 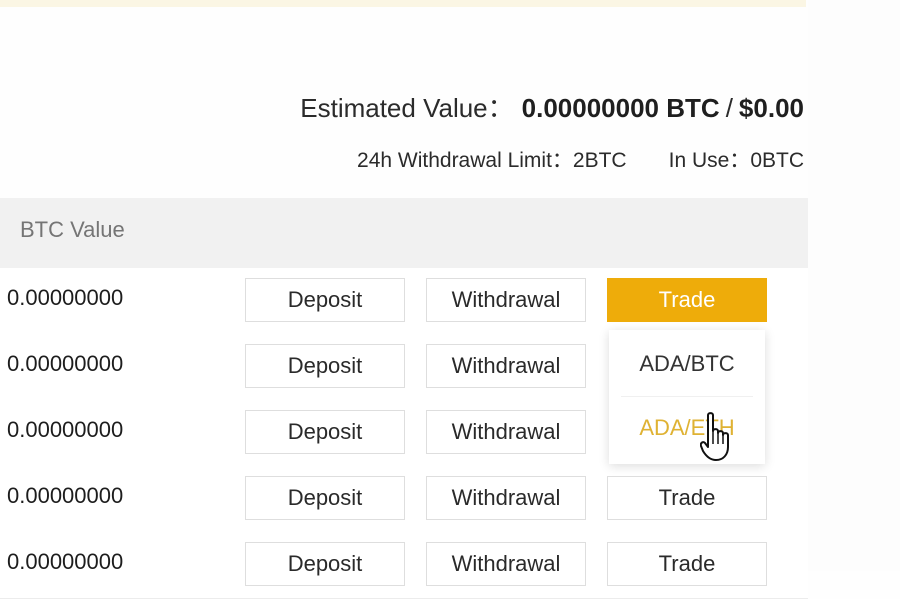 What do you see at coordinates (709, 160) in the screenshot?
I see `in-use-label: In Use：` at bounding box center [709, 160].